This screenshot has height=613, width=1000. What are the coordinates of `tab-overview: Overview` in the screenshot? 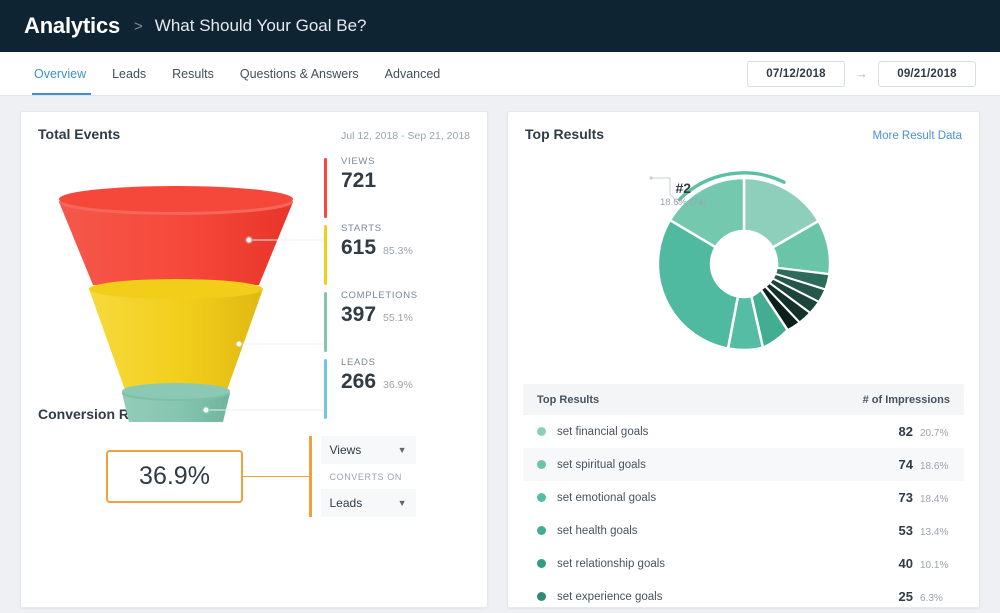 It's located at (61, 73).